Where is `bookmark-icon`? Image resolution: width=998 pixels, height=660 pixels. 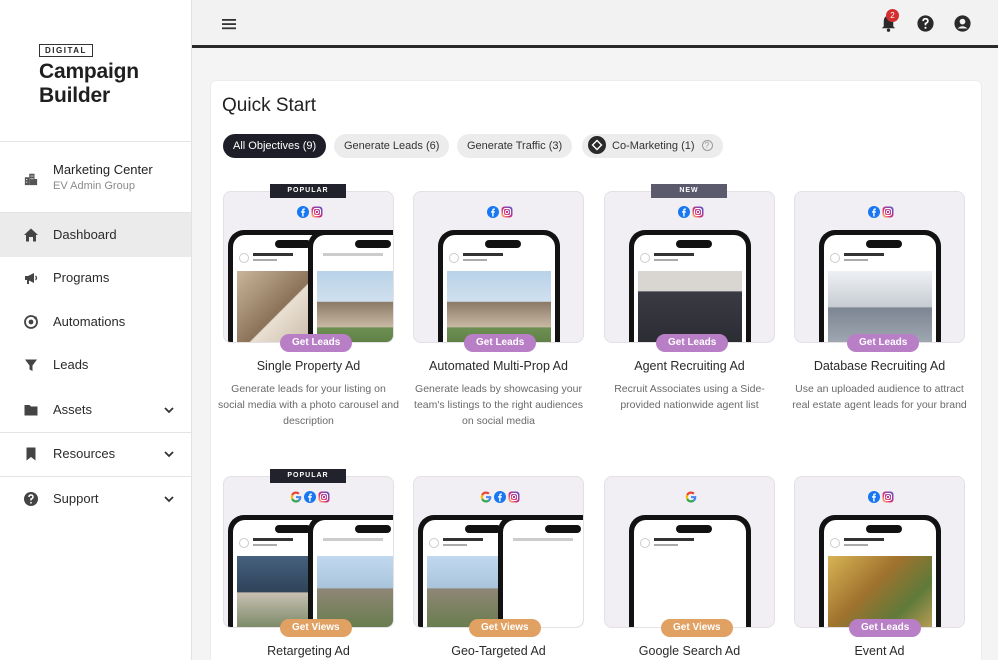
bookmark-icon is located at coordinates (31, 454).